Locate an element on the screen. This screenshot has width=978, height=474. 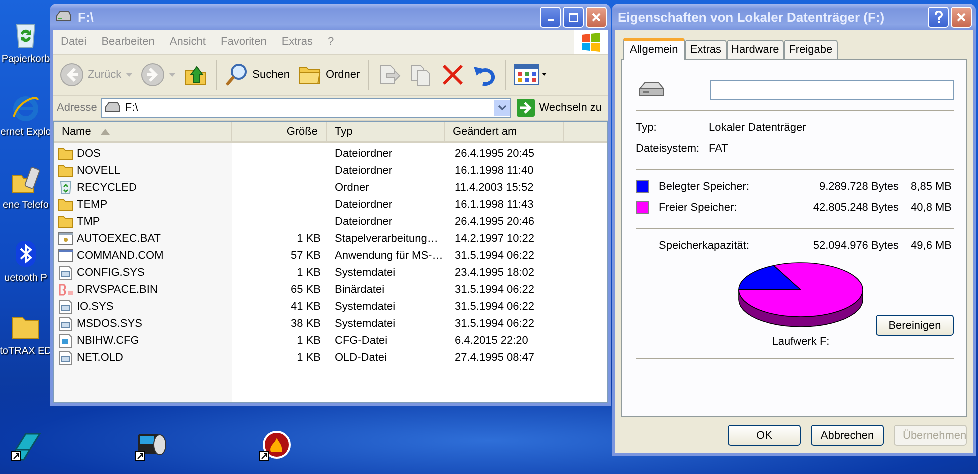
maximize-icon is located at coordinates (573, 17).